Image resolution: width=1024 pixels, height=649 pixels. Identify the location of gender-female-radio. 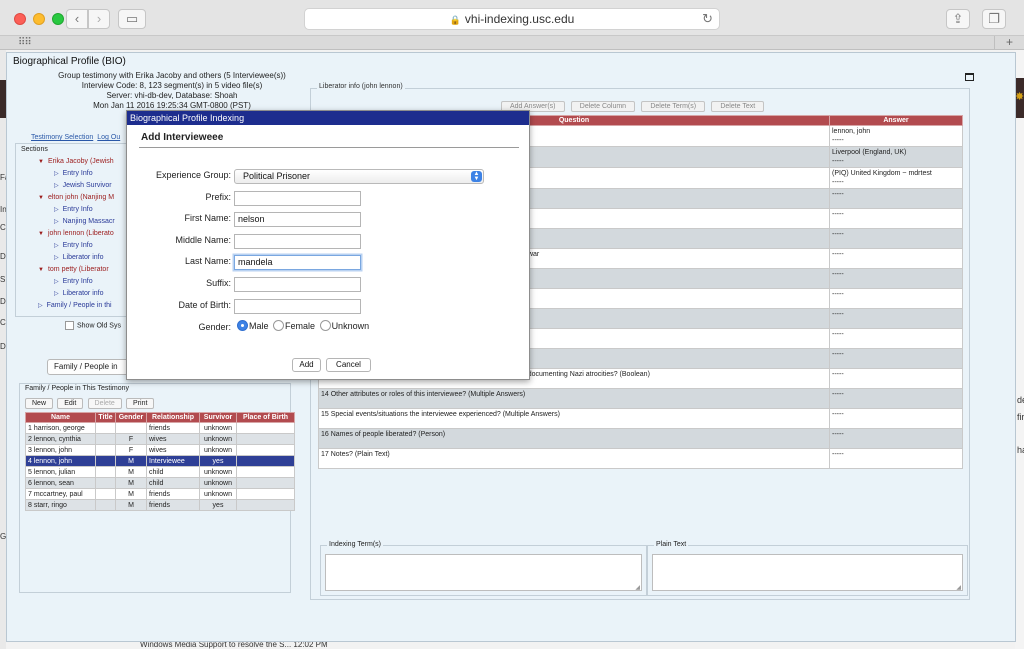
(279, 326).